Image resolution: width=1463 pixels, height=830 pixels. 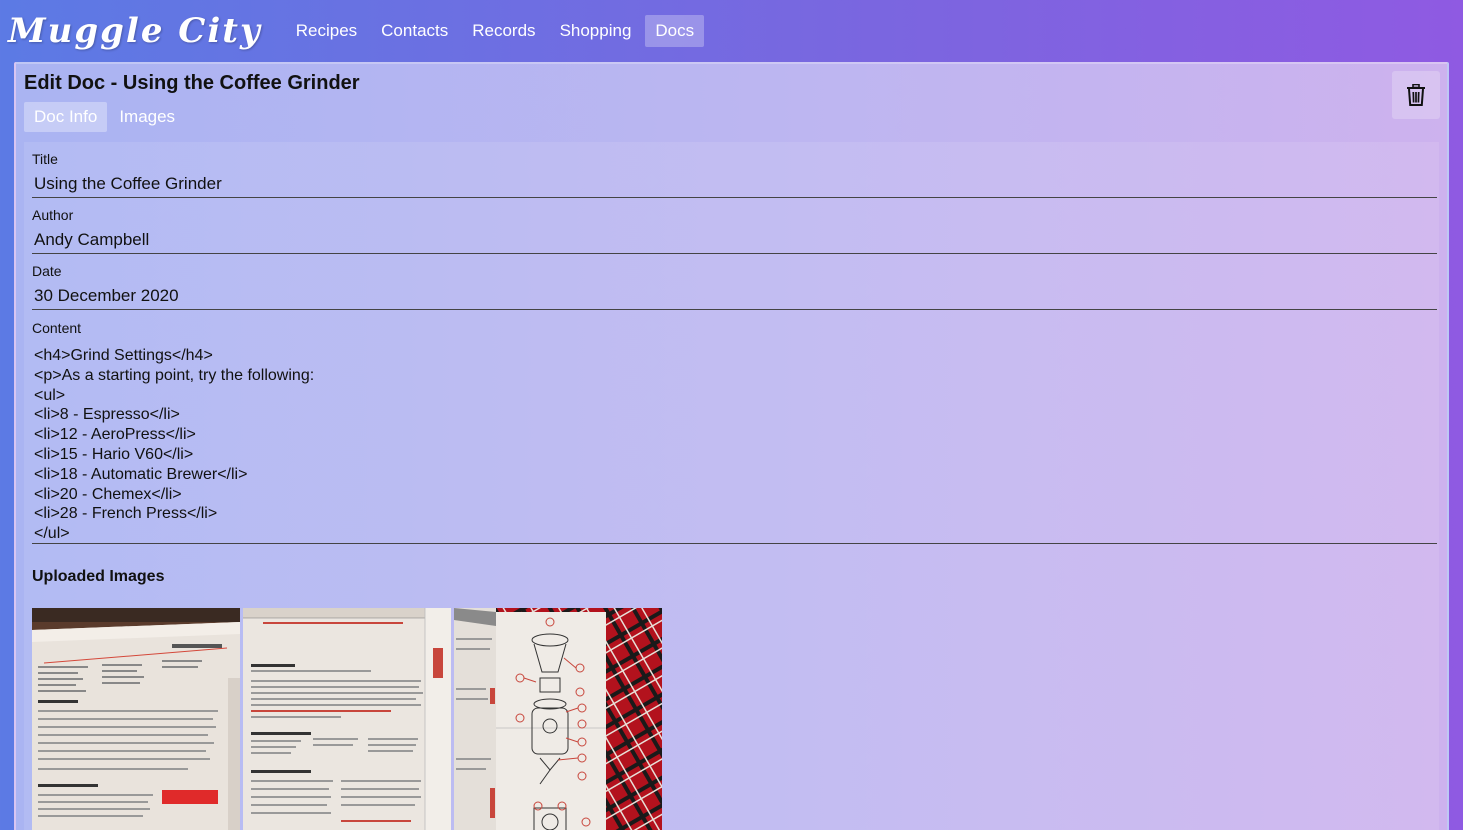 I want to click on grinder-diagram-image, so click(x=558, y=719).